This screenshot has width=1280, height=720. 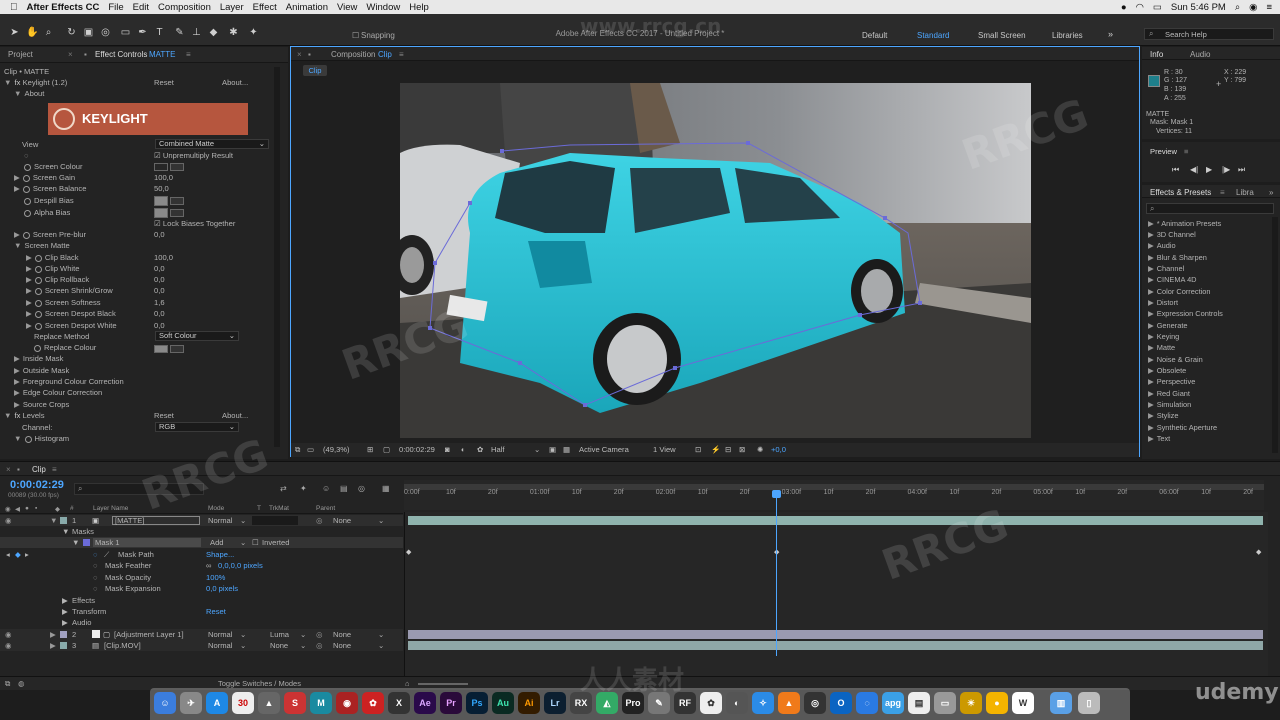 What do you see at coordinates (1210, 208) in the screenshot?
I see `effects-search-input: ⌕` at bounding box center [1210, 208].